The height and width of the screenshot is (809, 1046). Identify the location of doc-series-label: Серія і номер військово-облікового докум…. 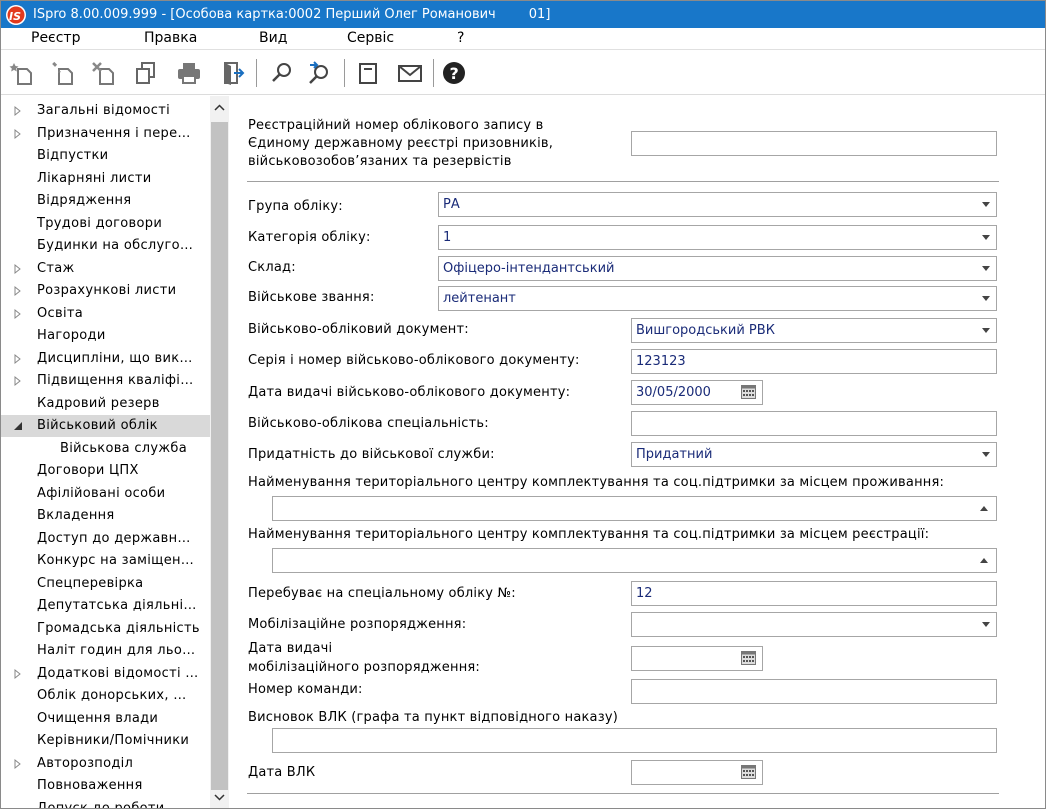
(414, 360).